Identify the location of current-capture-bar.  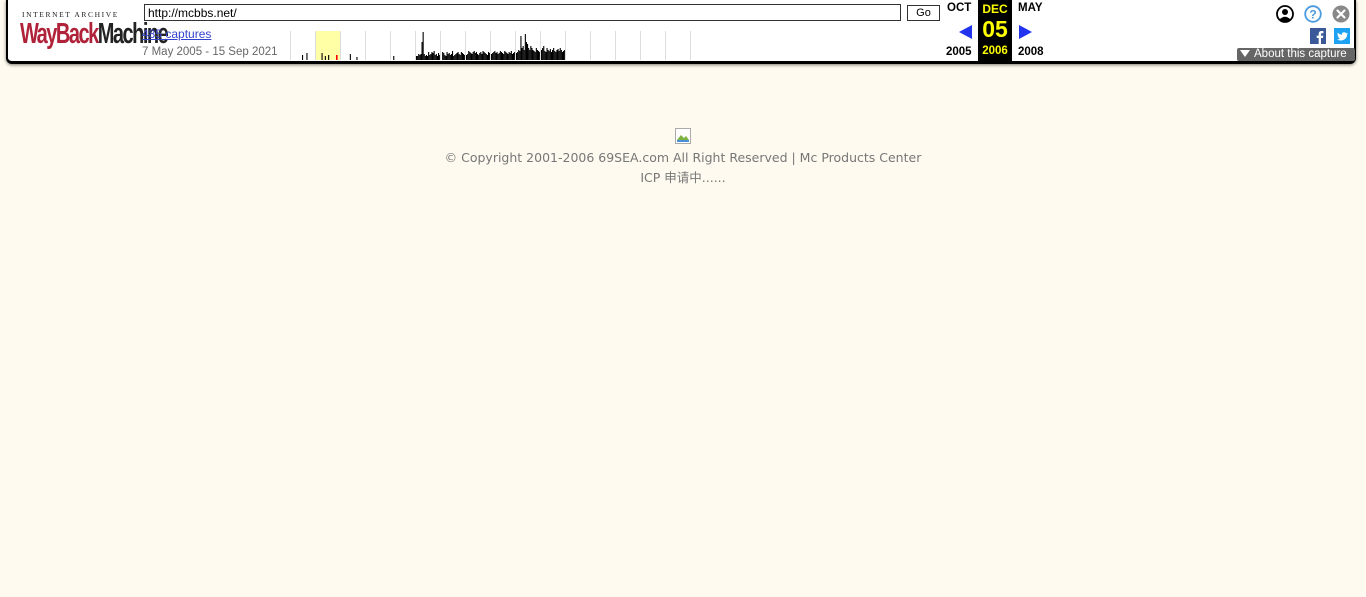
(337, 57).